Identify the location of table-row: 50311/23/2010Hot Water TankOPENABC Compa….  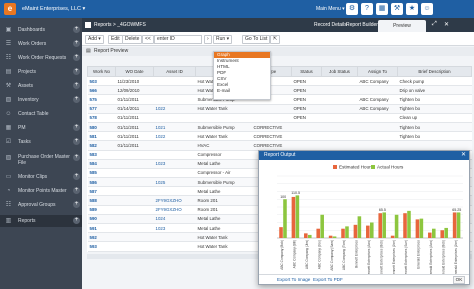
(279, 81).